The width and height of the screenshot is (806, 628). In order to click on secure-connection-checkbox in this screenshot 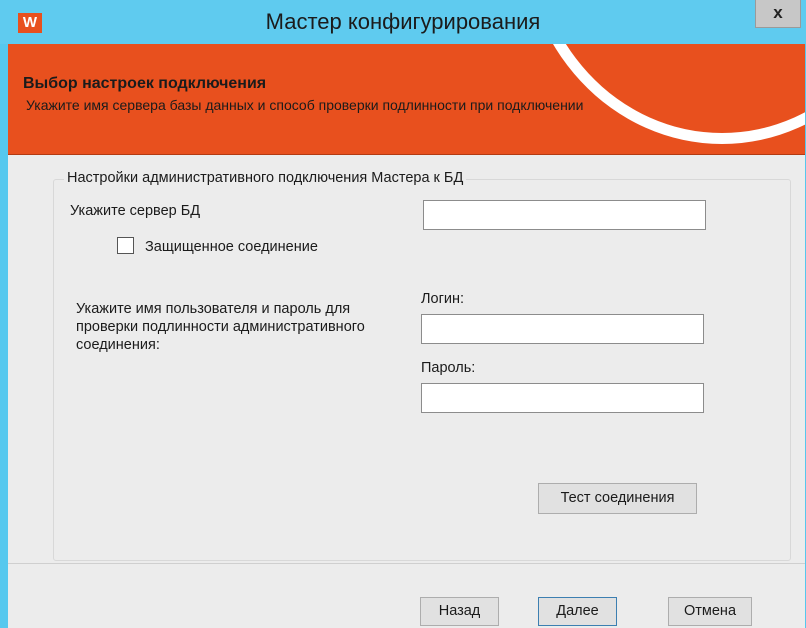, I will do `click(125, 245)`.